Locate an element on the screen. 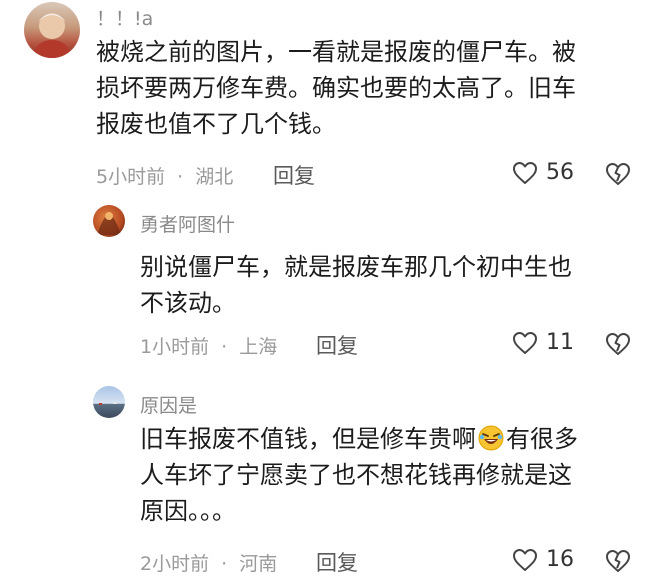 The image size is (660, 583). comment-time: 5小时前 is located at coordinates (131, 177).